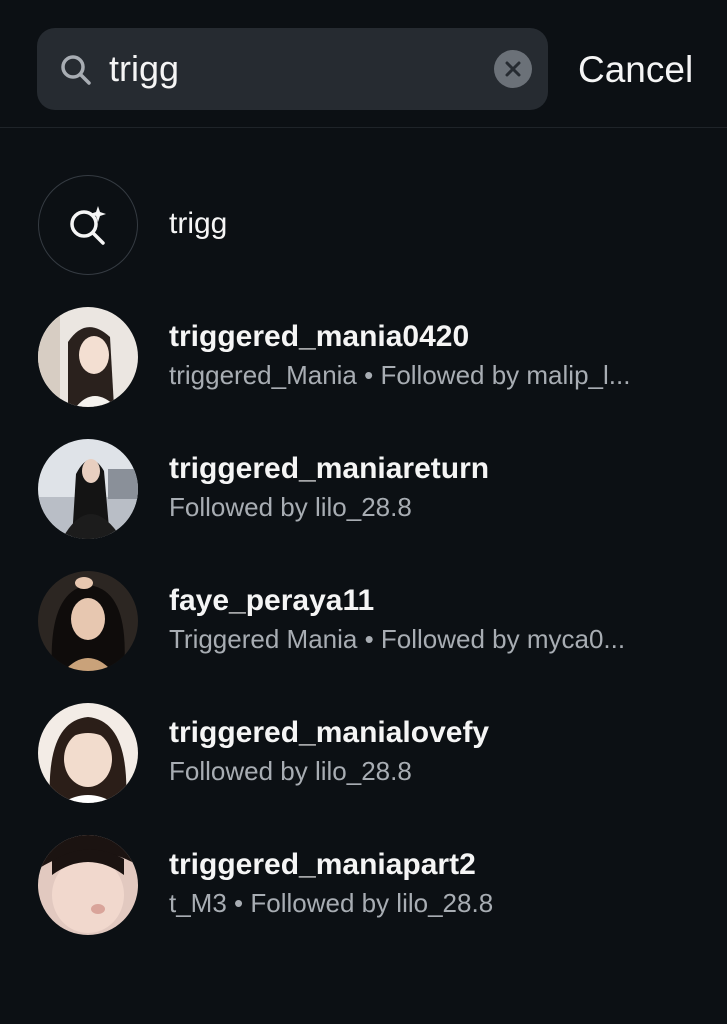 The width and height of the screenshot is (727, 1024). I want to click on keyword-suggestion-row: trigg, so click(363, 225).